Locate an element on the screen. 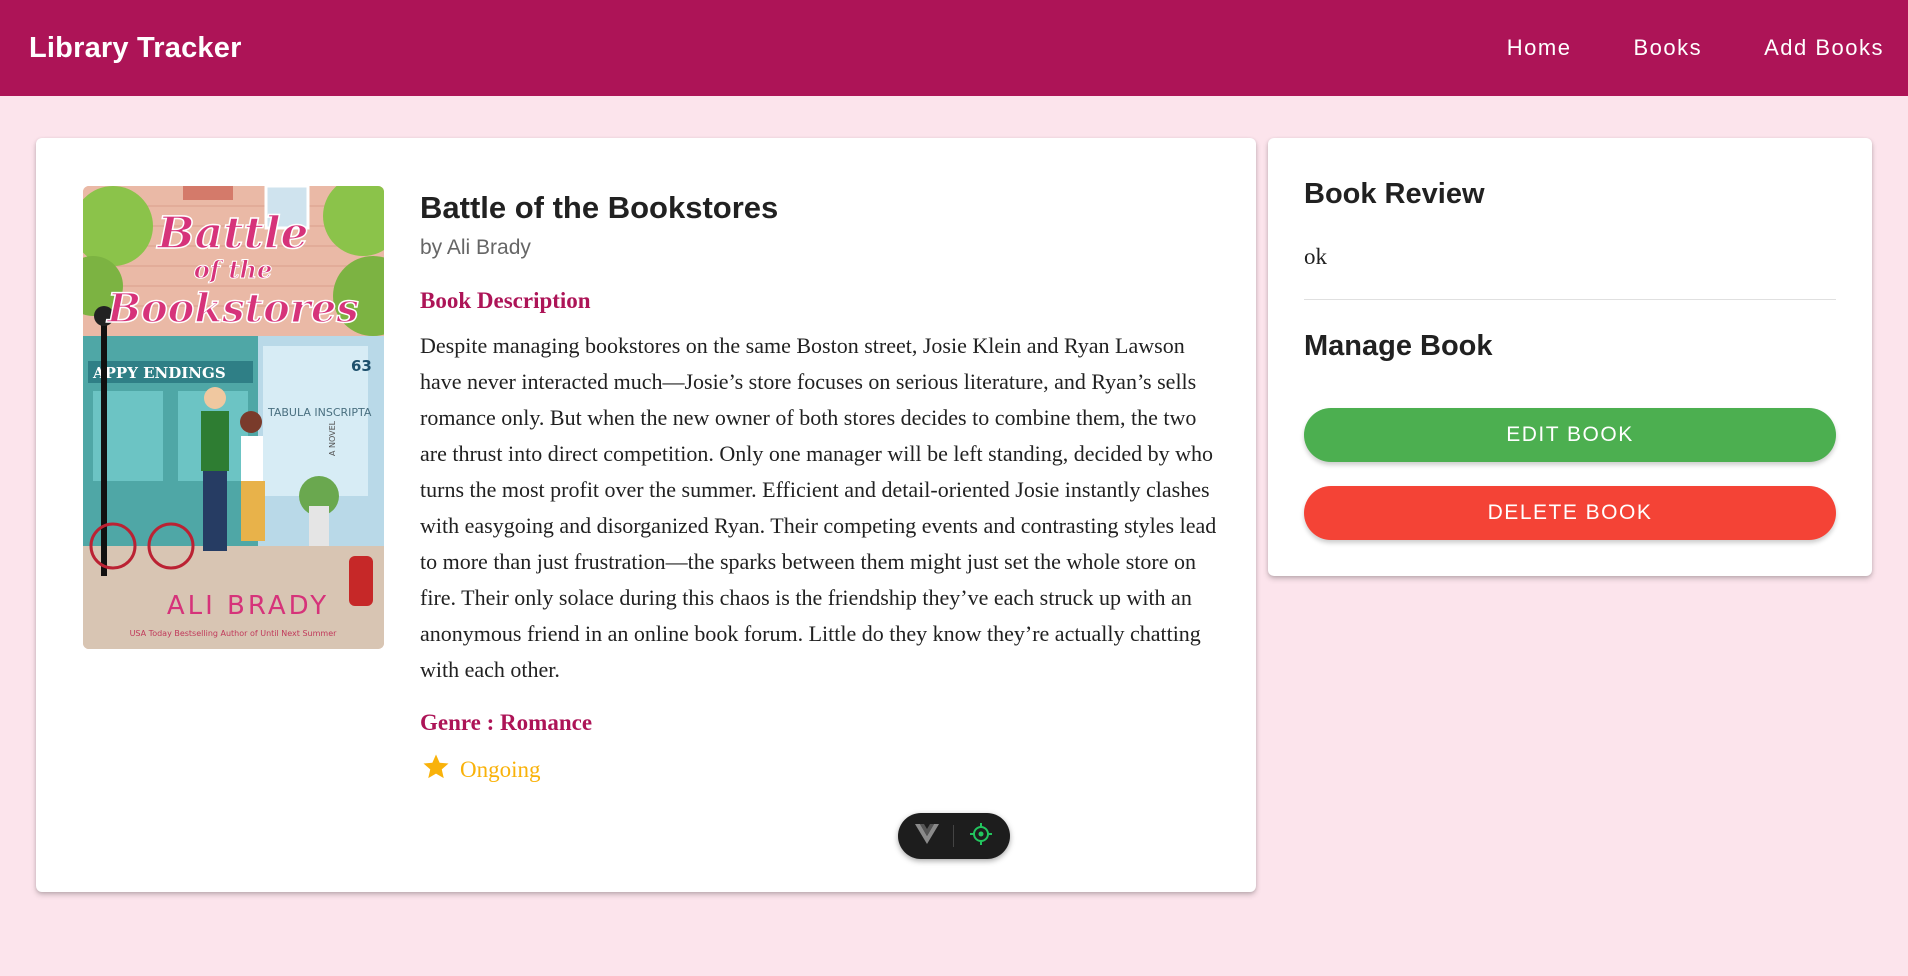 The image size is (1908, 976). description-label: Book Description is located at coordinates (505, 301).